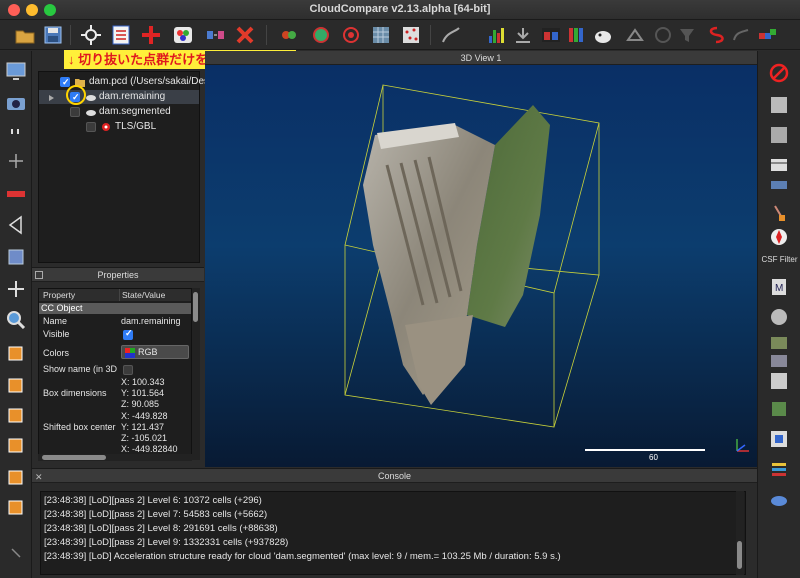  What do you see at coordinates (215, 35) in the screenshot?
I see `sample-icon` at bounding box center [215, 35].